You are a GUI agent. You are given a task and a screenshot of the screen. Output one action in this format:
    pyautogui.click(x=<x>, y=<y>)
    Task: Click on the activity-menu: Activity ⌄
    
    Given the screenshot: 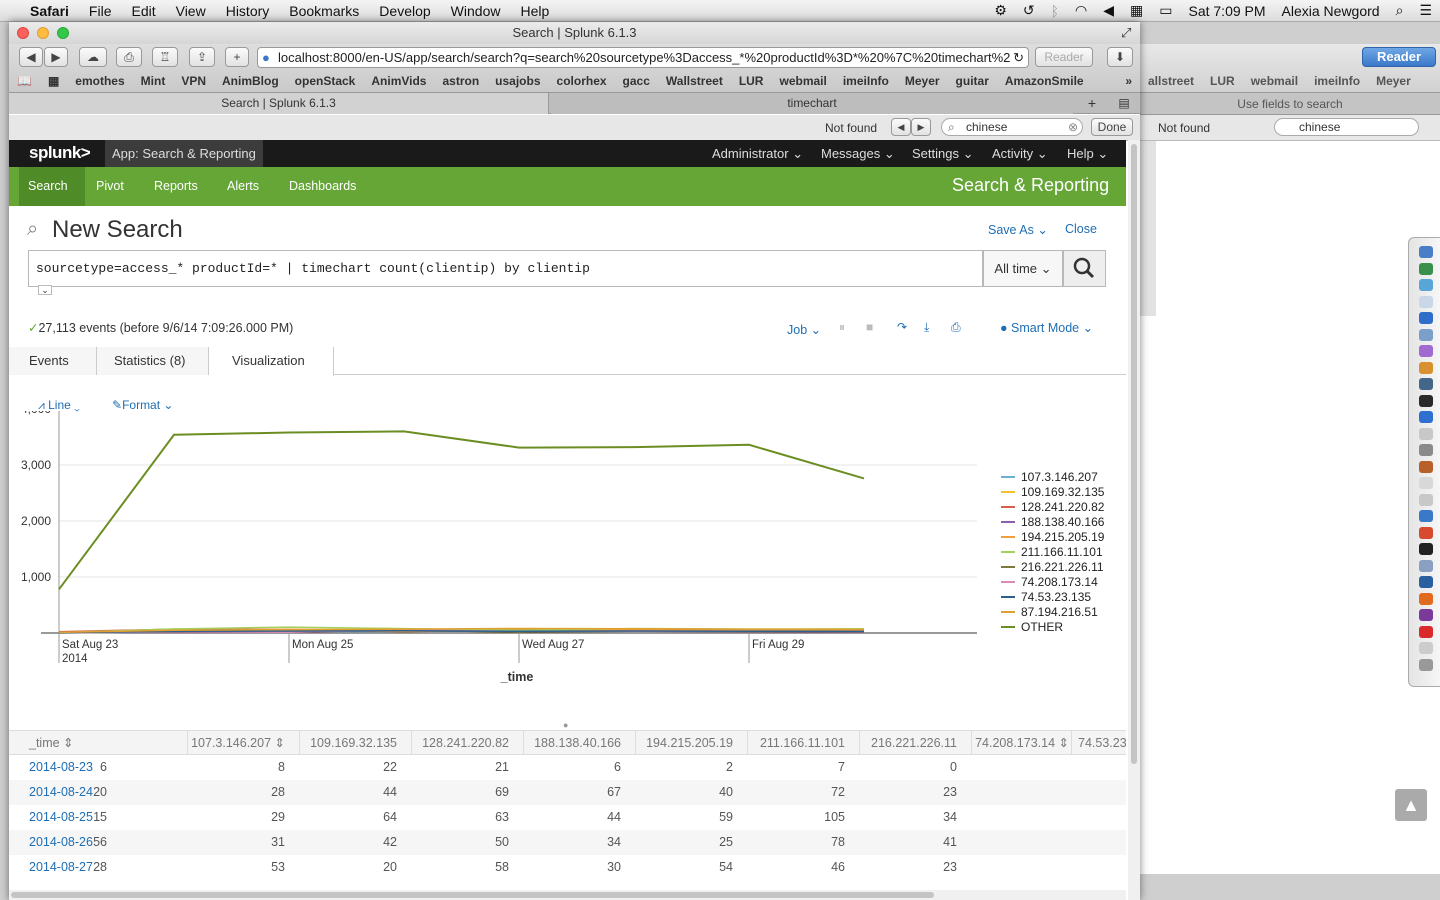 What is the action you would take?
    pyautogui.click(x=1020, y=154)
    